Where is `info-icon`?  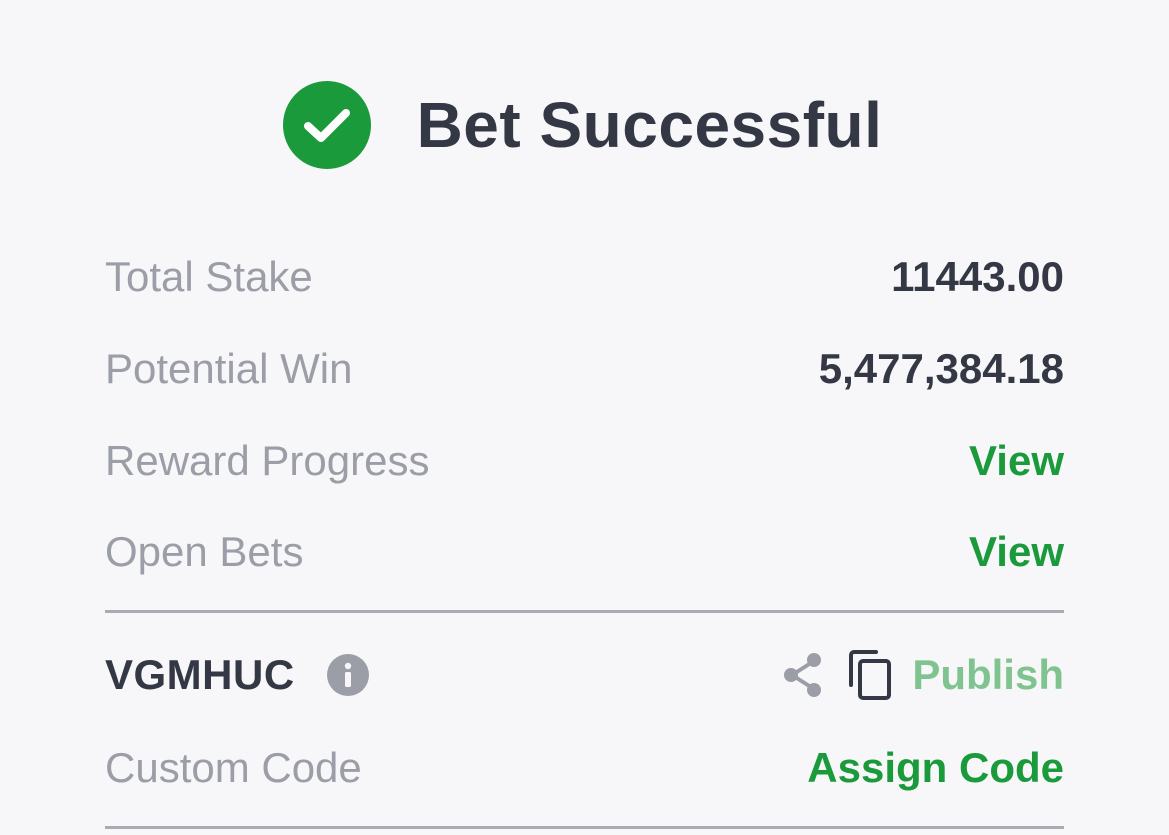
info-icon is located at coordinates (347, 675).